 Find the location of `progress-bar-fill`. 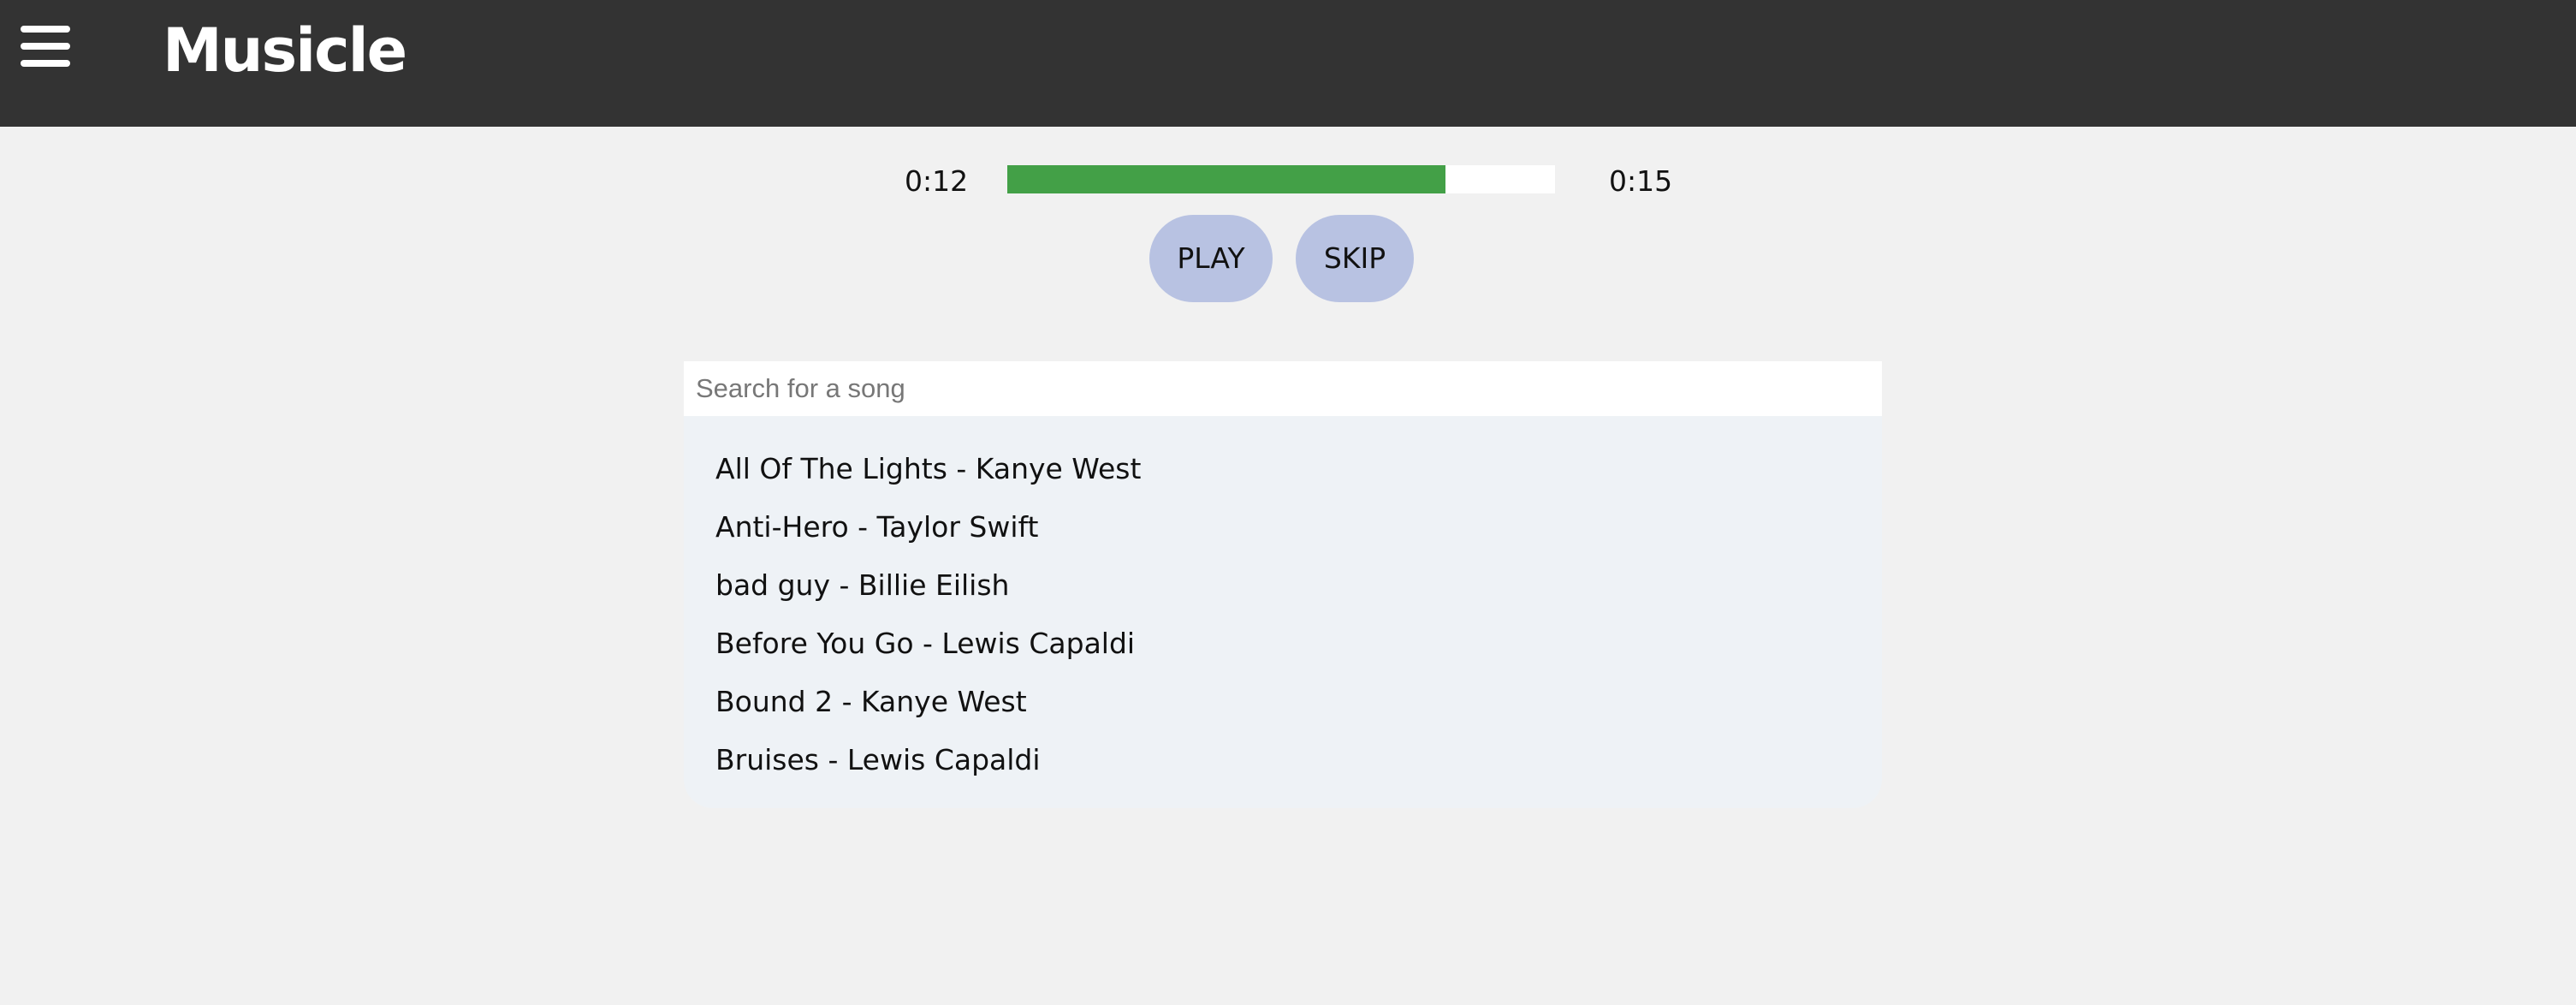

progress-bar-fill is located at coordinates (1226, 179).